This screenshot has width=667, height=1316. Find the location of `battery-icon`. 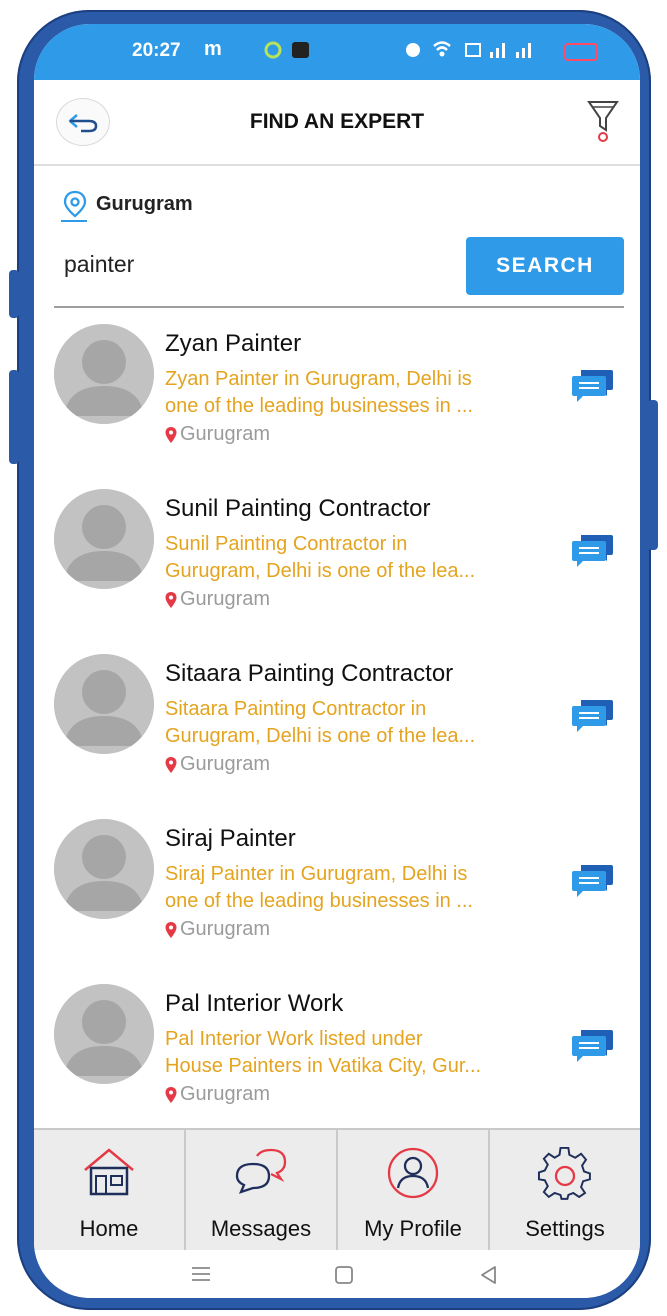

battery-icon is located at coordinates (581, 52).